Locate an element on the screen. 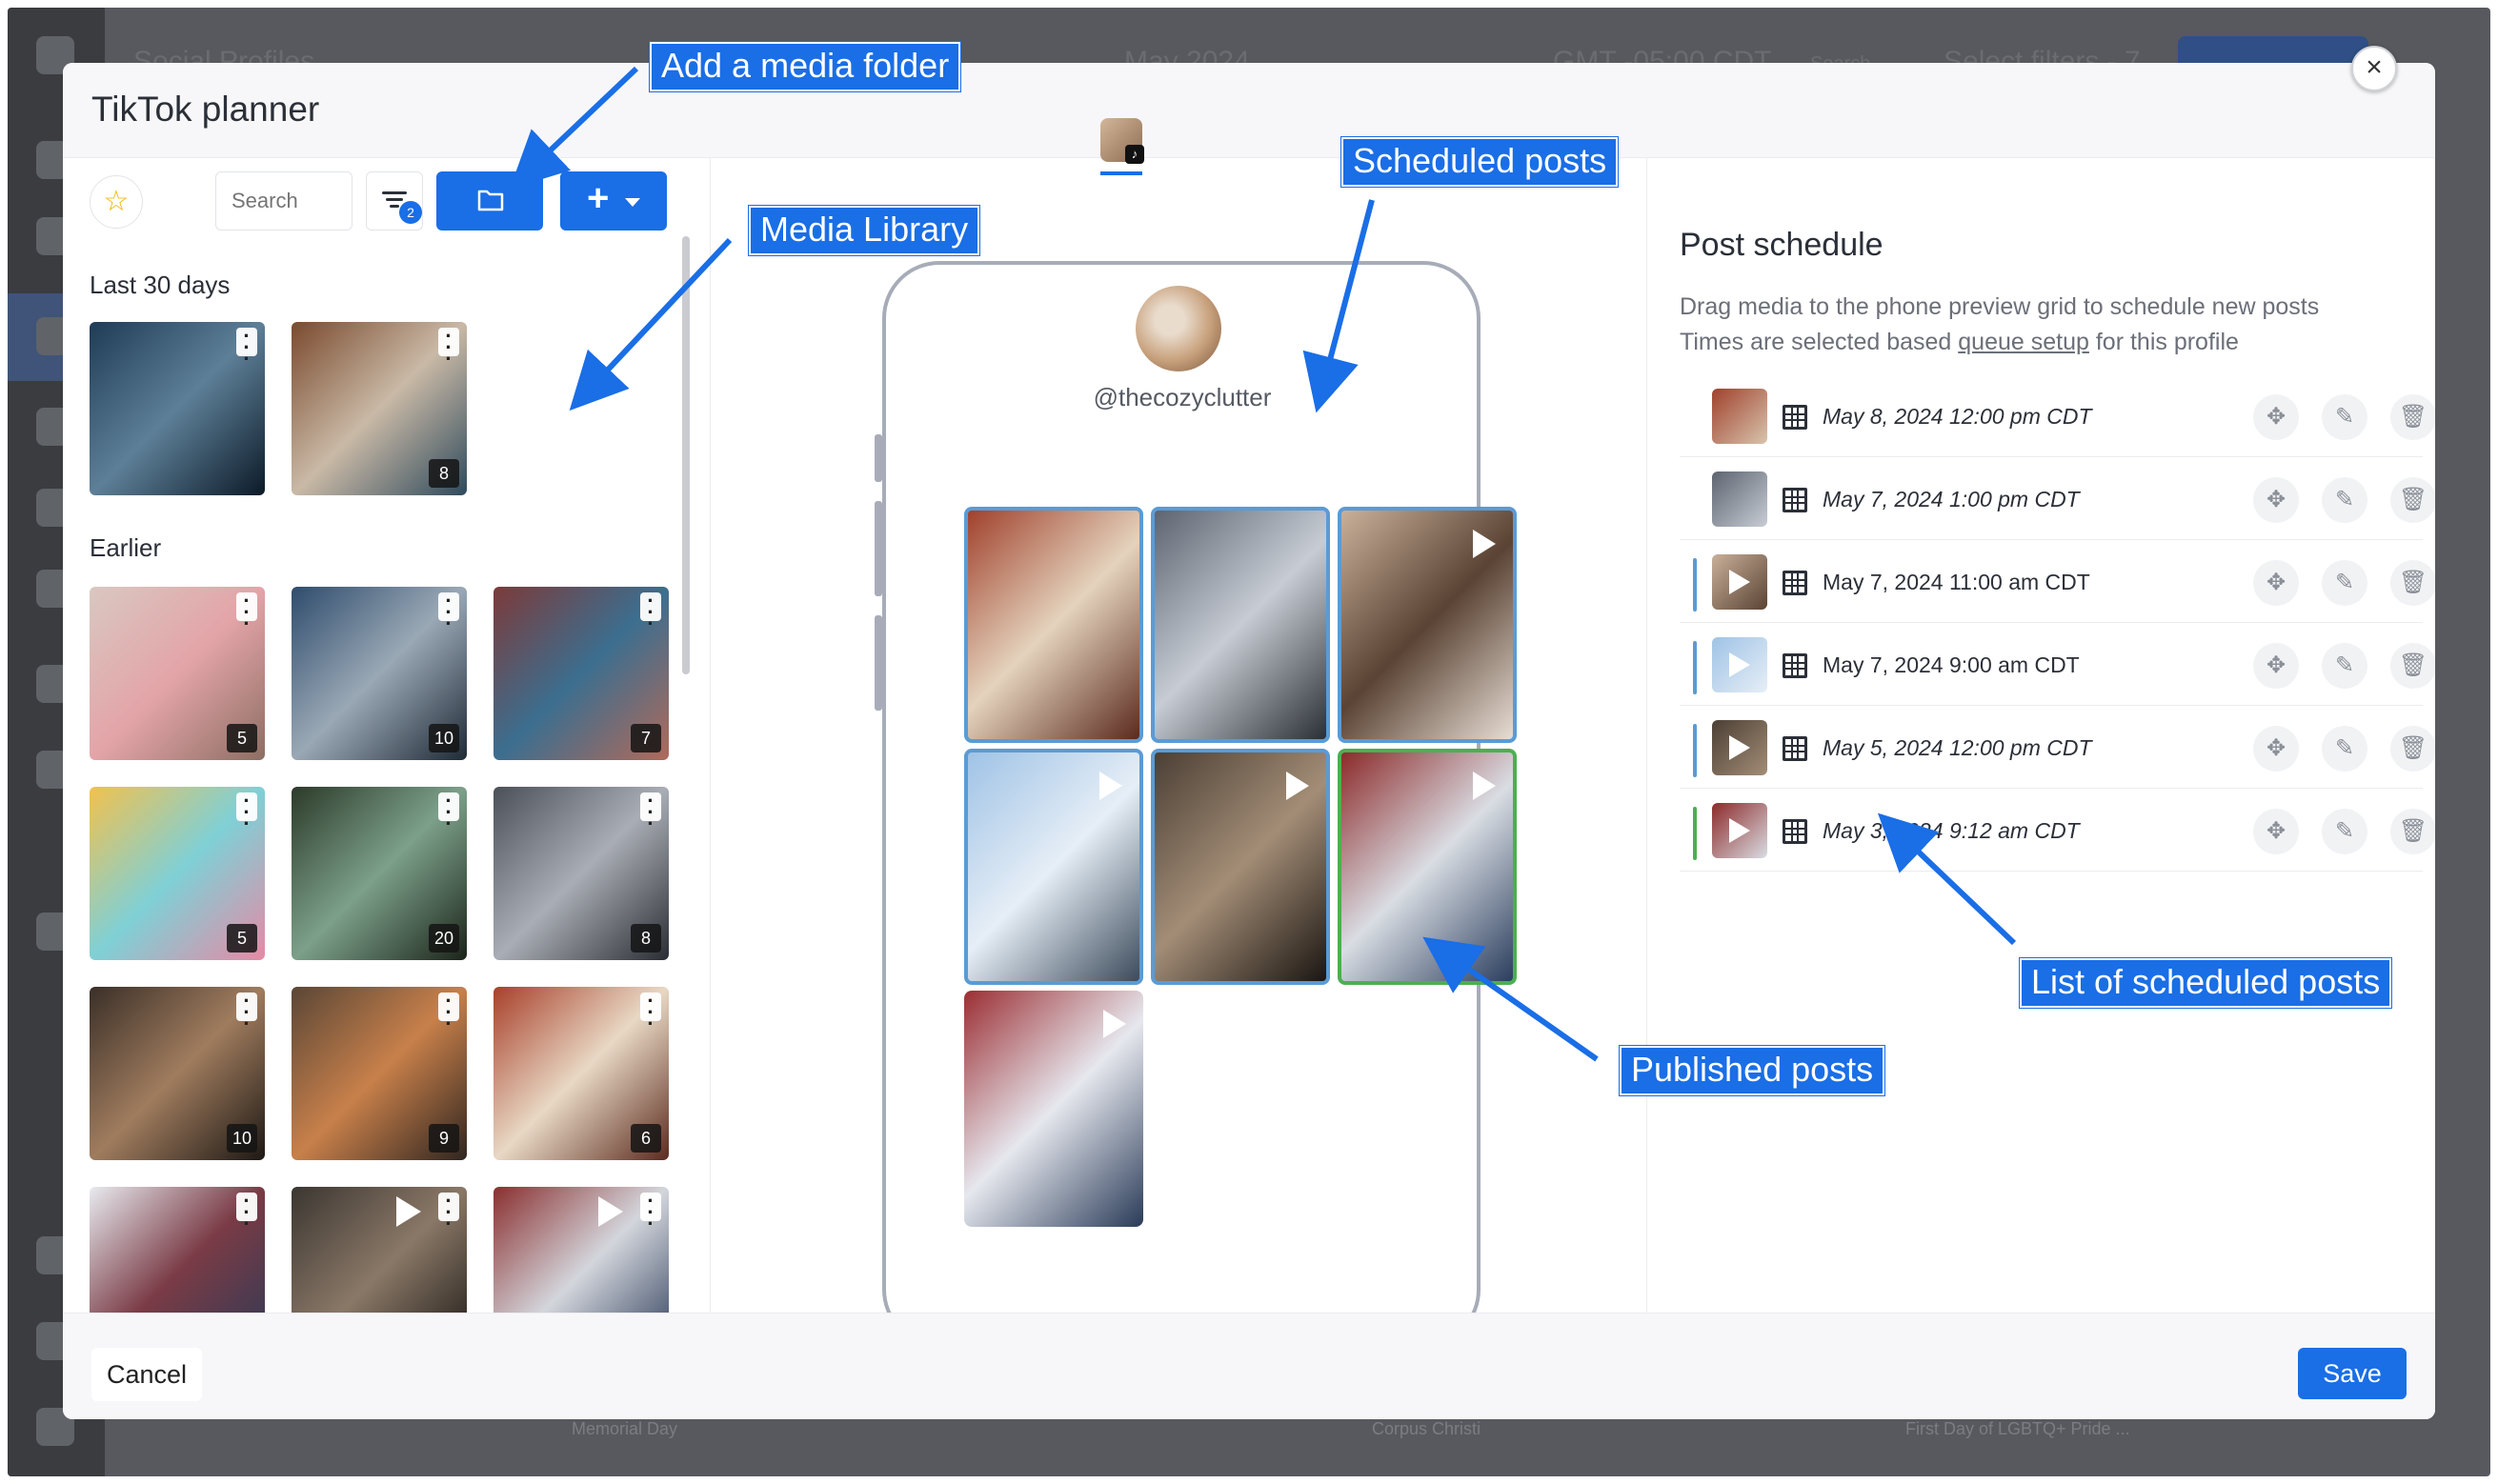 The image size is (2498, 1484). post-schedule-title: Post schedule is located at coordinates (1782, 245).